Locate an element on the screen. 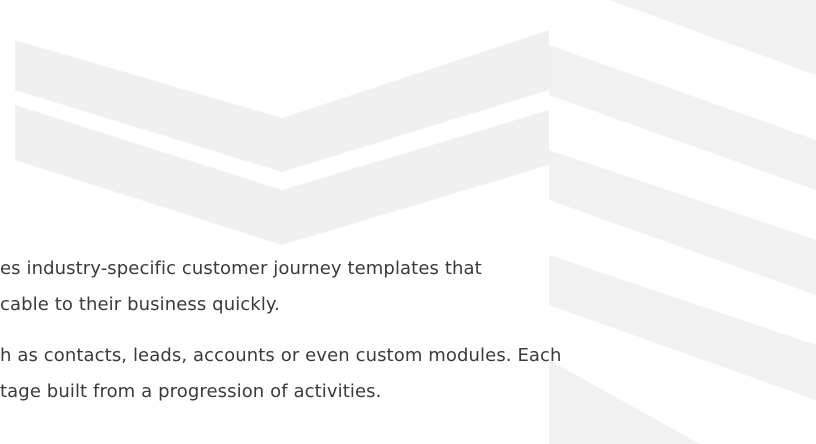 This screenshot has width=816, height=444. paragraph-intro-line-2: cable to their business quickly. is located at coordinates (140, 304).